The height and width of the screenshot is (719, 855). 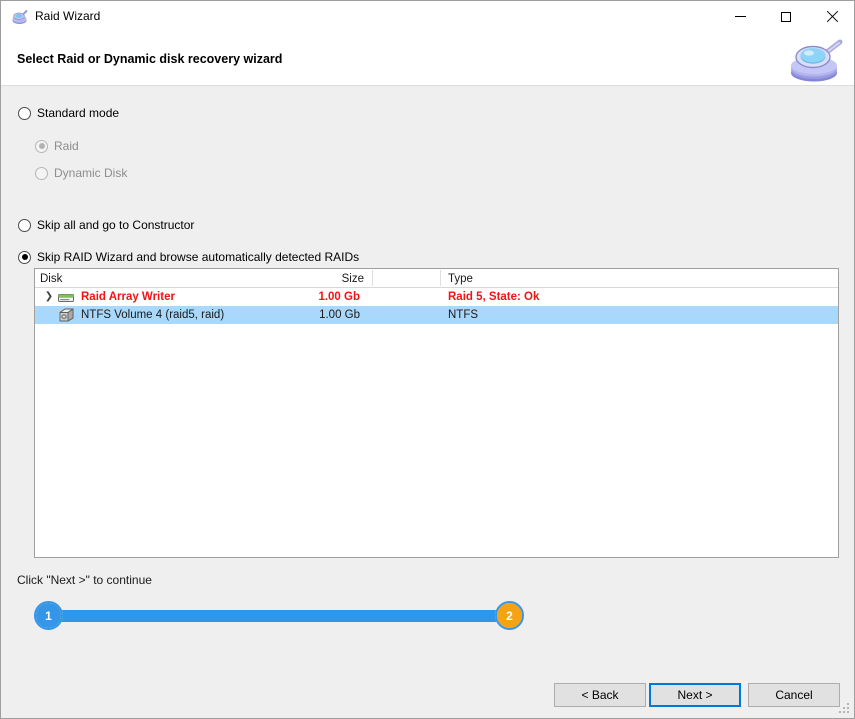 What do you see at coordinates (463, 315) in the screenshot?
I see `tree-row-type: NTFS` at bounding box center [463, 315].